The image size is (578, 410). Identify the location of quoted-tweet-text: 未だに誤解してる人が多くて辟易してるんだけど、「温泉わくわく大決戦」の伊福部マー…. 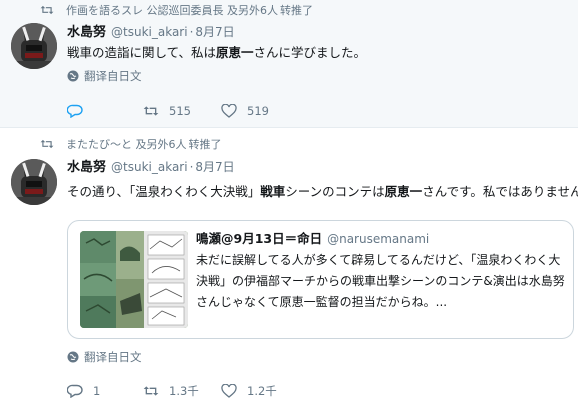
(380, 281).